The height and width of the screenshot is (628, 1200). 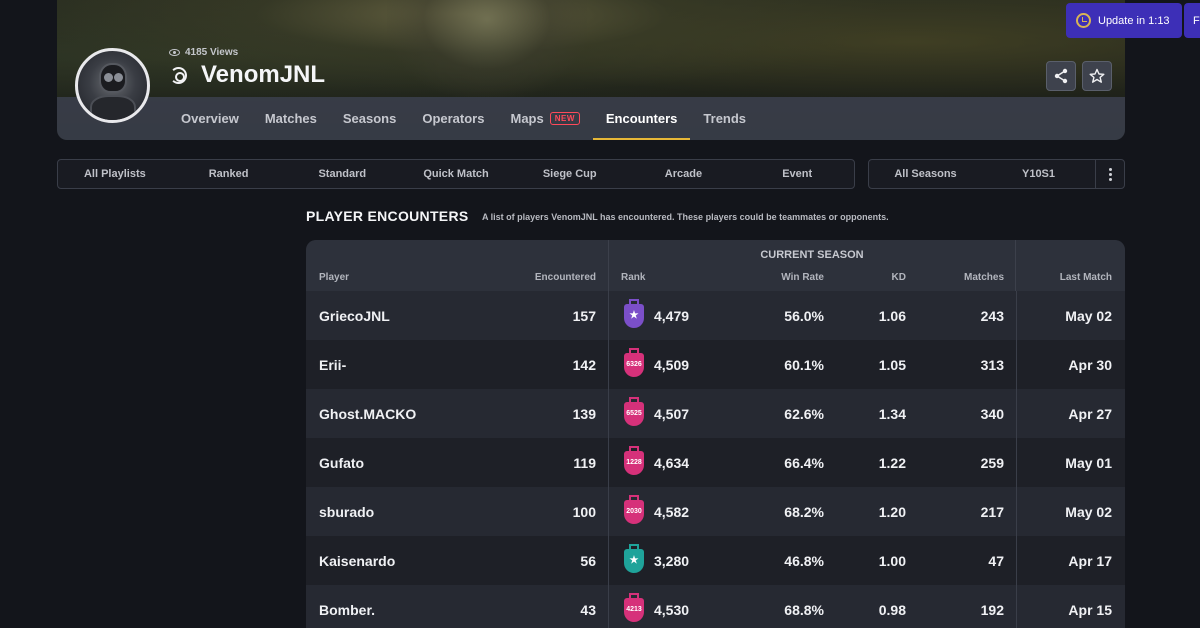 I want to click on filter-quick-match: Quick Match, so click(x=456, y=174).